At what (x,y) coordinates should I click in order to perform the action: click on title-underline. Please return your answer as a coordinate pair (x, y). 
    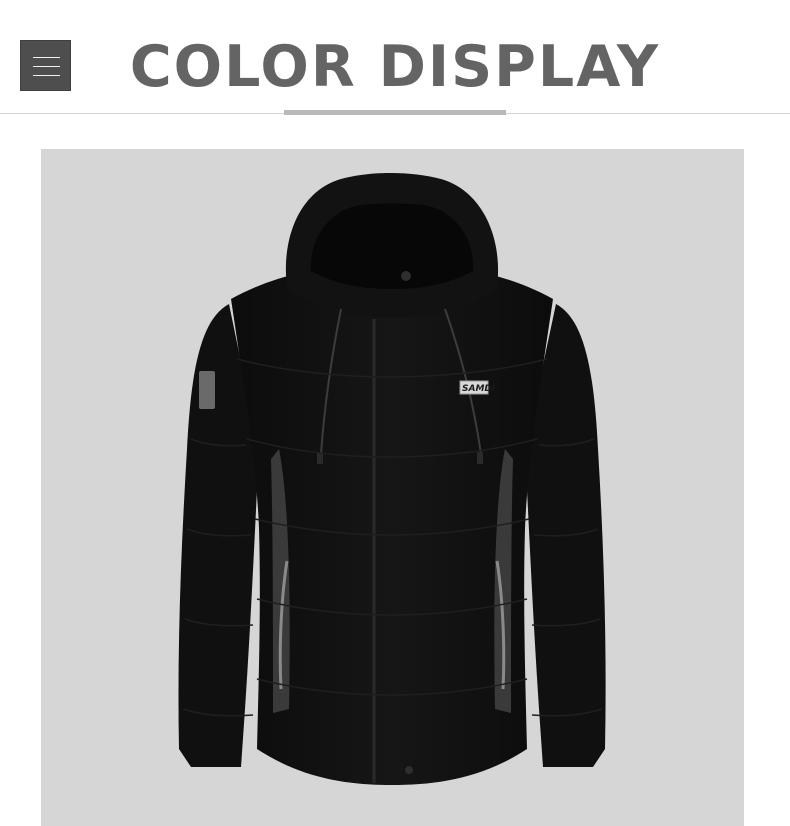
    Looking at the image, I should click on (395, 112).